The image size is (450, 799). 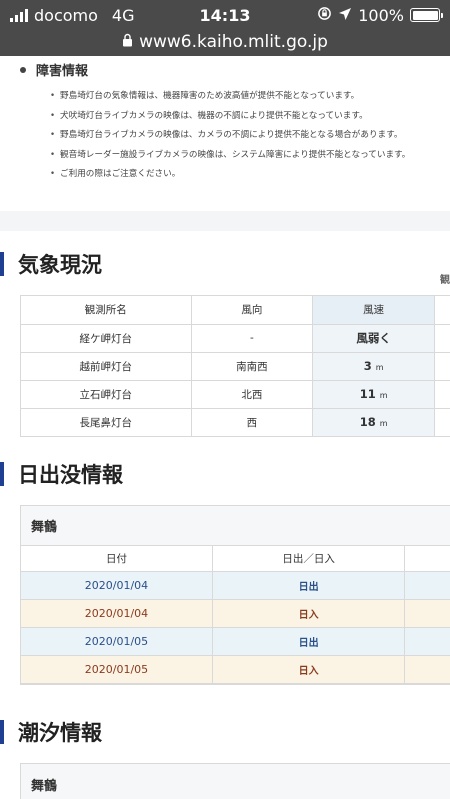 What do you see at coordinates (225, 759) in the screenshot?
I see `tide-section: 潮汐情報 舞鶴` at bounding box center [225, 759].